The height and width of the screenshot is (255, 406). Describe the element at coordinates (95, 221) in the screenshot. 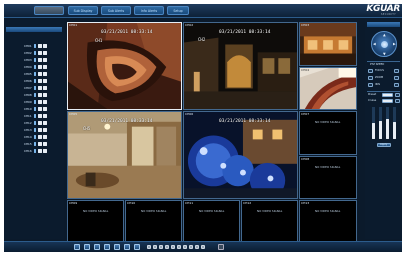

I see `camera-cell-ch09: CH09 NO VIDEO SIGNAL` at that location.